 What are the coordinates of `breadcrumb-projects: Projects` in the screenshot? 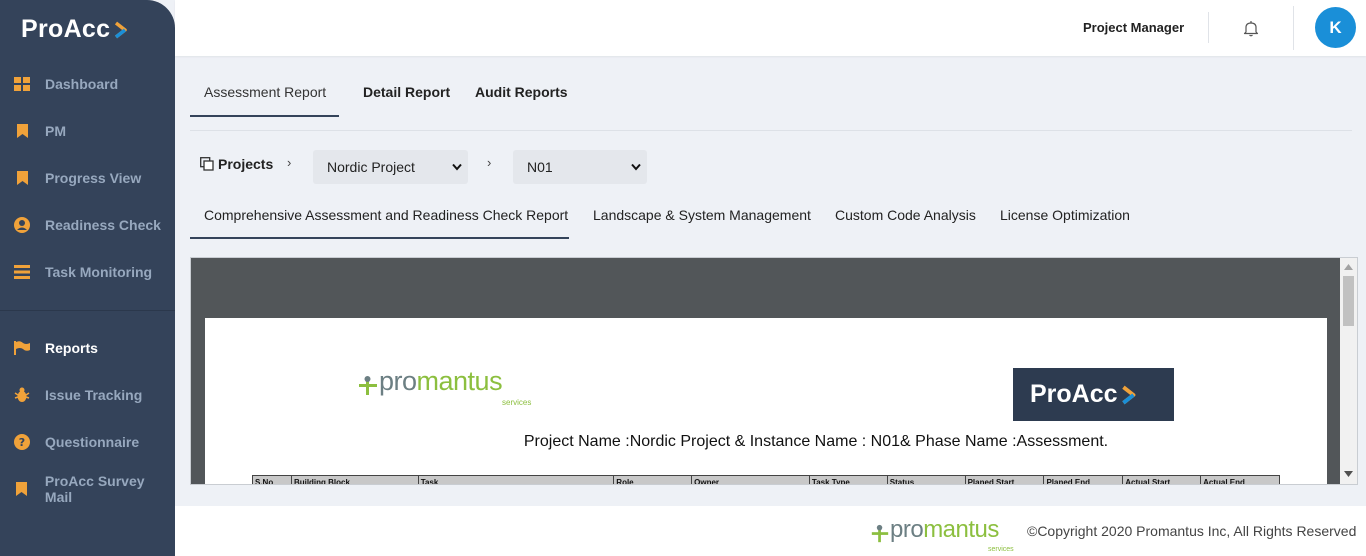 It's located at (236, 164).